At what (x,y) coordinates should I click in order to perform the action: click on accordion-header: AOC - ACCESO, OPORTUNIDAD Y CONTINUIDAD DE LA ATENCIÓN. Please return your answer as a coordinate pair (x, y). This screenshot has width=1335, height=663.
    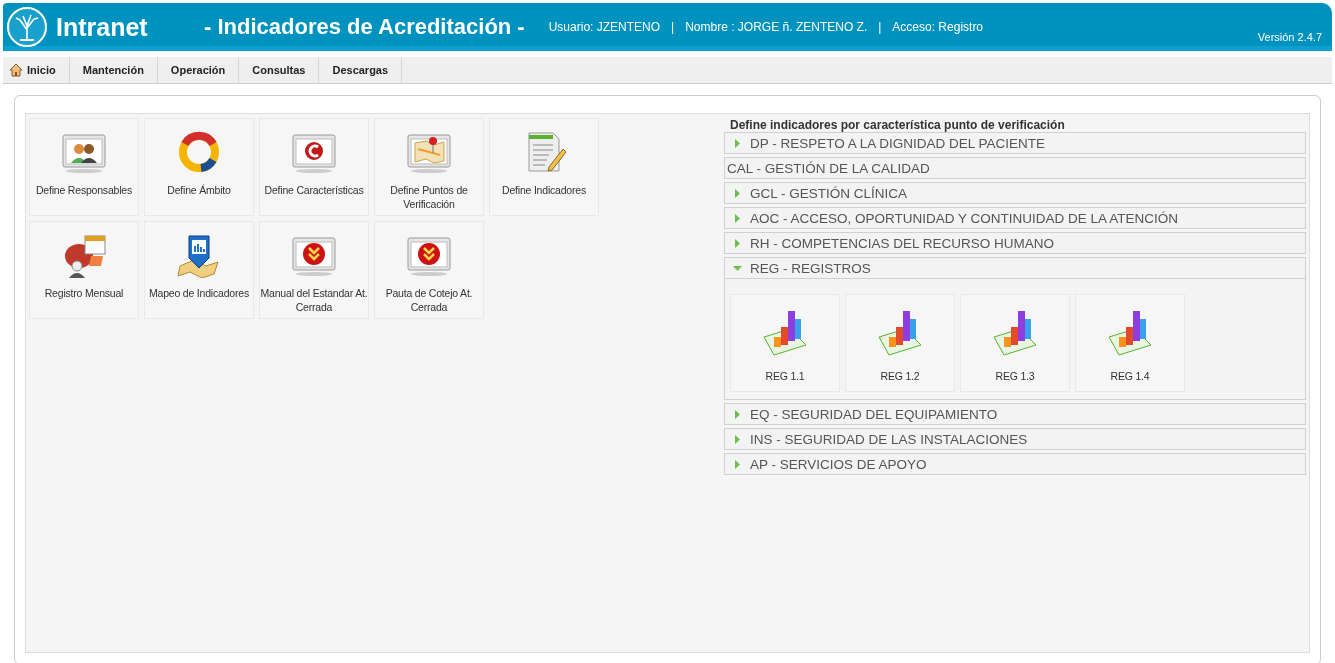
    Looking at the image, I should click on (1015, 218).